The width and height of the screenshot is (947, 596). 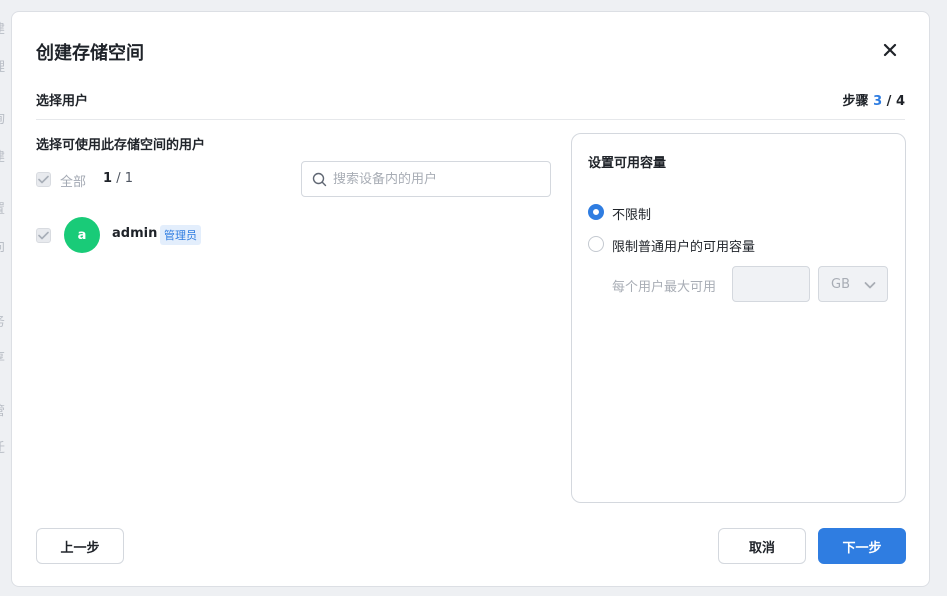 What do you see at coordinates (90, 53) in the screenshot?
I see `dialog-title: 创建存储空间` at bounding box center [90, 53].